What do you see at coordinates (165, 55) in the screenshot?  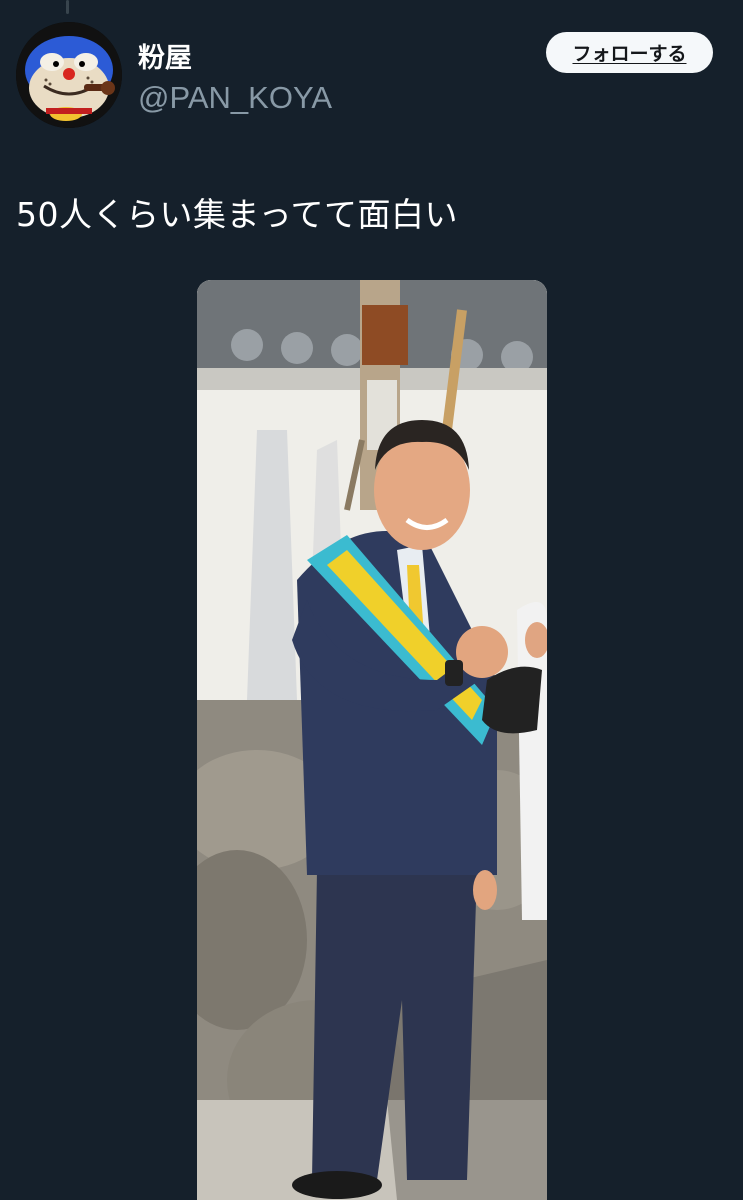 I see `display-name: 粉屋` at bounding box center [165, 55].